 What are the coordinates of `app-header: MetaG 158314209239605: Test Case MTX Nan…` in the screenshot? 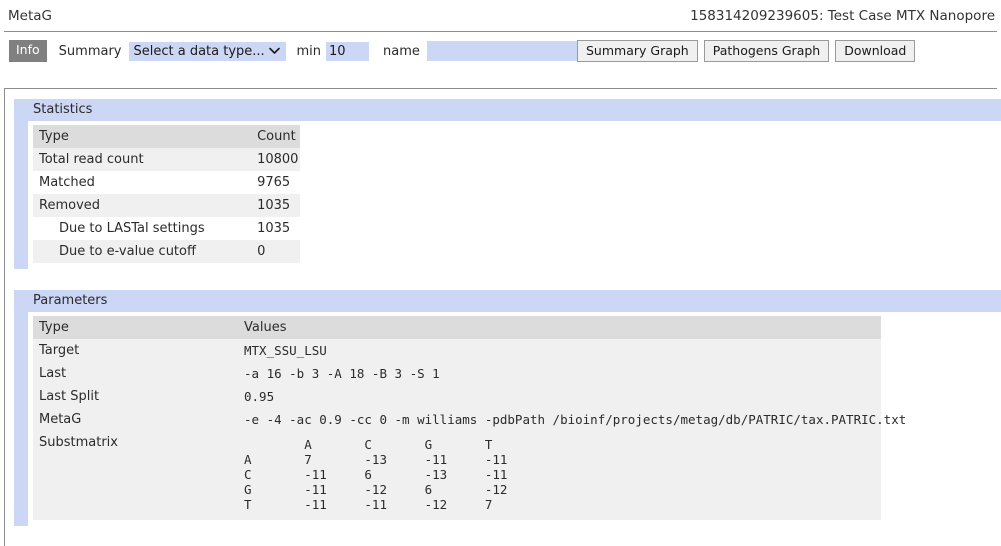 It's located at (500, 16).